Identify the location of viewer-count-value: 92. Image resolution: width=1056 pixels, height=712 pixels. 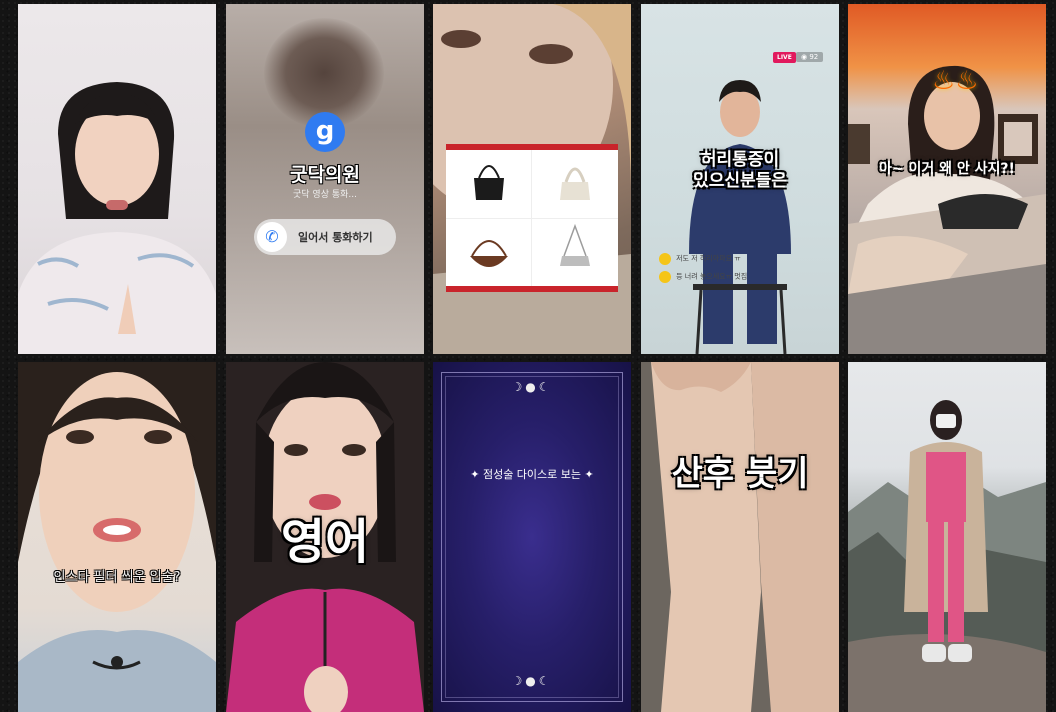
(814, 57).